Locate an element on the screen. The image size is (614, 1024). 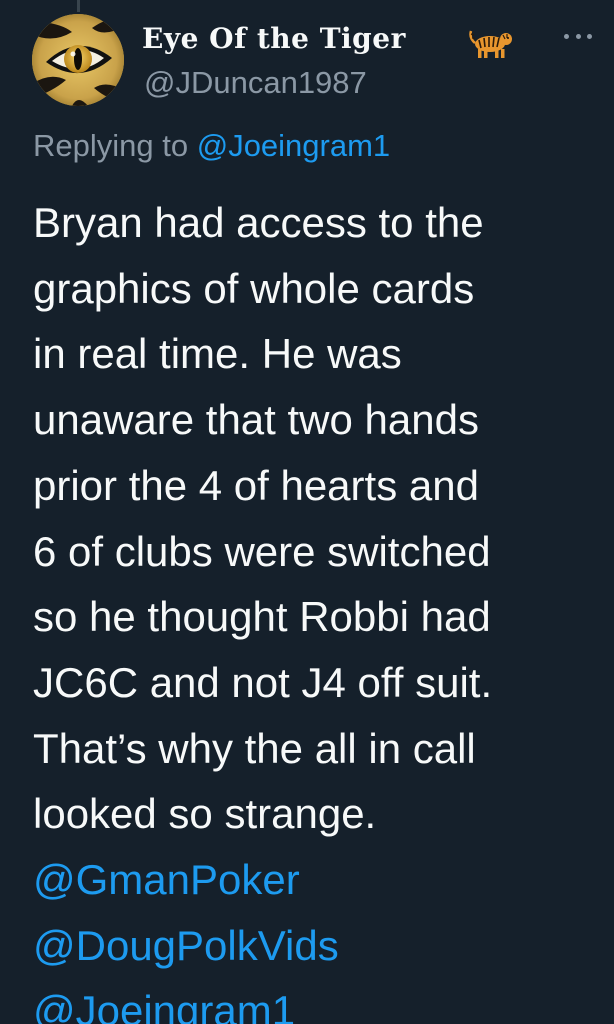
replying-to: Replying to @Joeingram1 is located at coordinates (211, 146).